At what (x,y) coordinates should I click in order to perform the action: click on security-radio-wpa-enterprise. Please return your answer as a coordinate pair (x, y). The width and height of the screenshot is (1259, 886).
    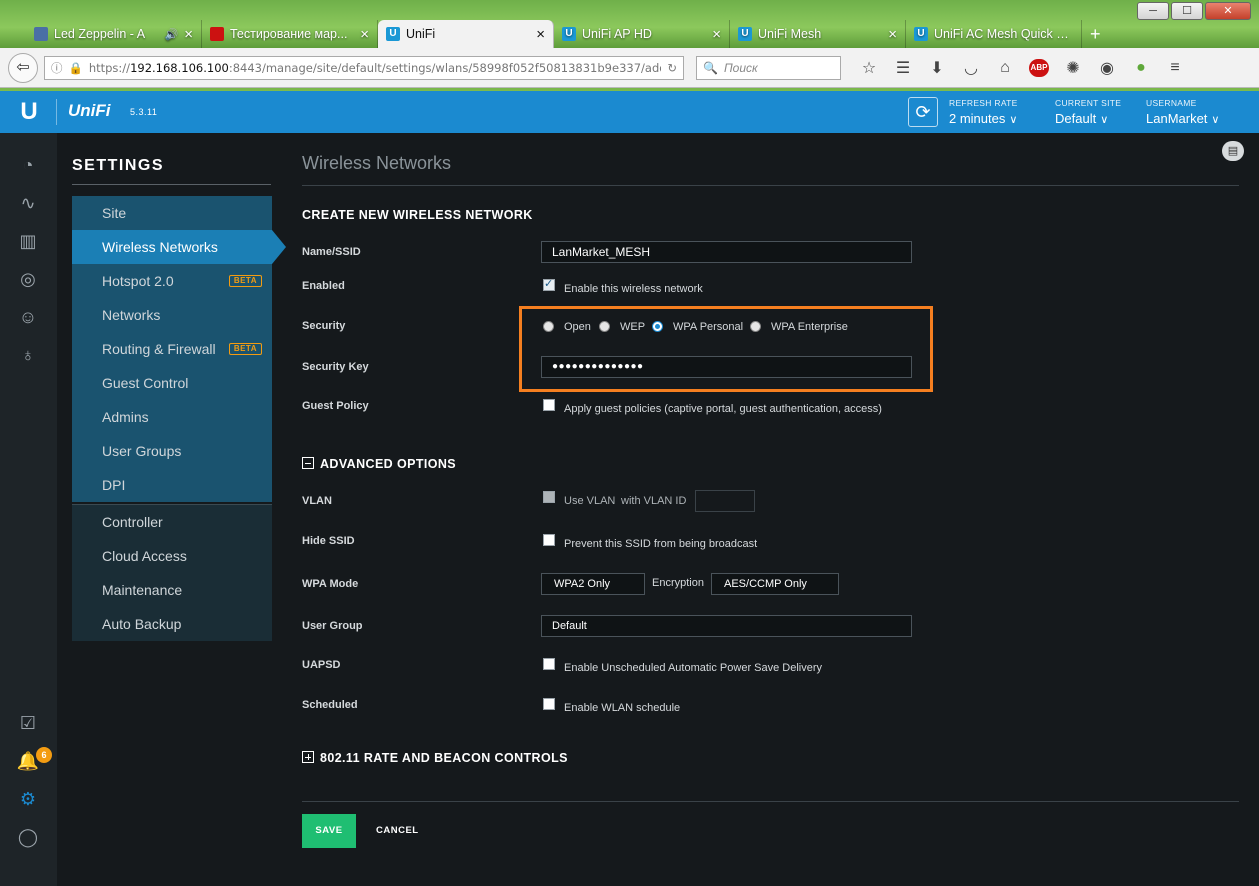
    Looking at the image, I should click on (755, 326).